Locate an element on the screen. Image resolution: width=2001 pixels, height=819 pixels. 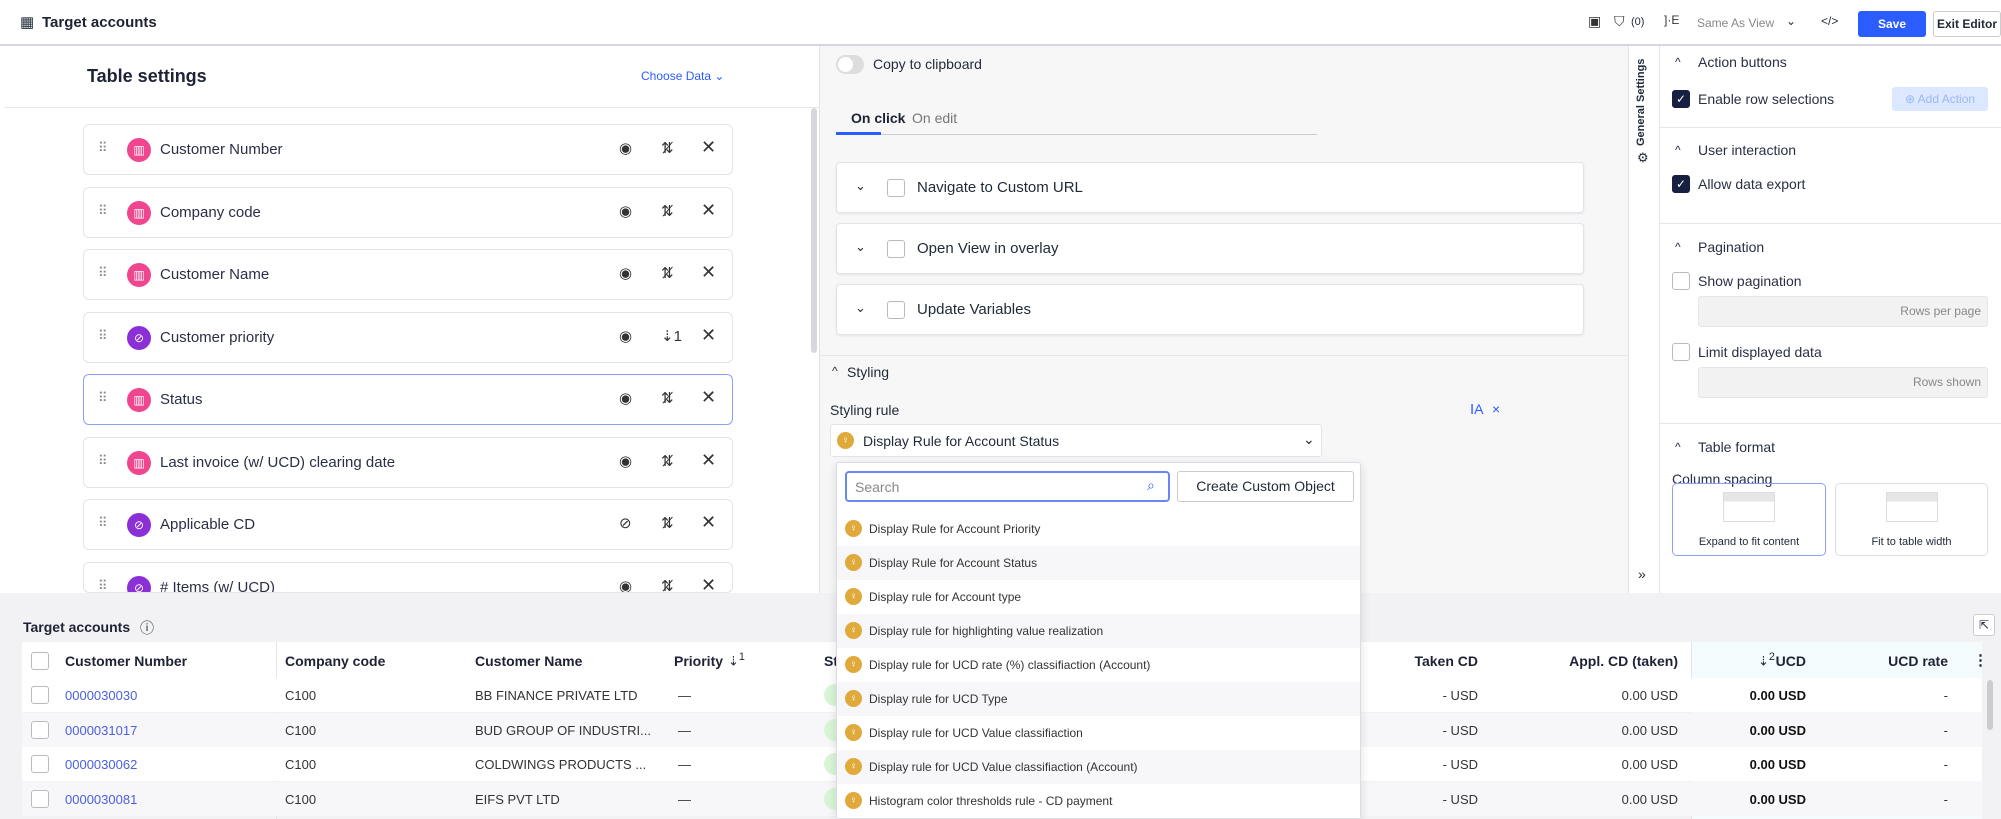
table-format-header: Table format is located at coordinates (1736, 447).